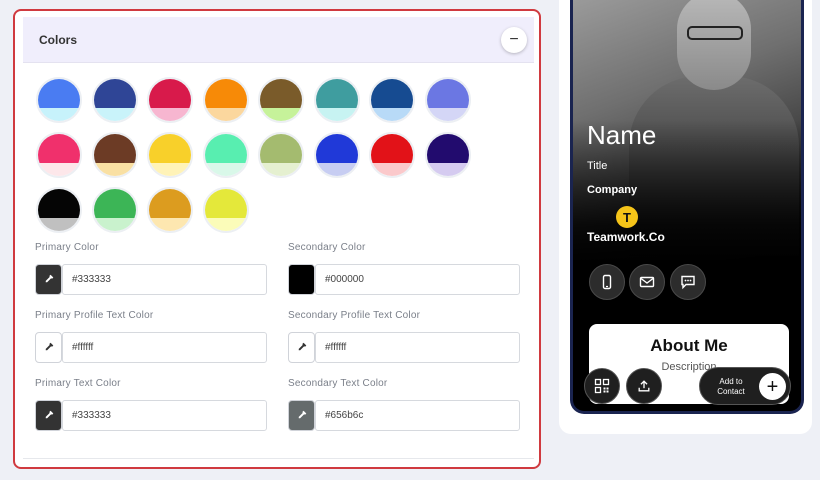 The height and width of the screenshot is (480, 820). I want to click on section-divider, so click(278, 458).